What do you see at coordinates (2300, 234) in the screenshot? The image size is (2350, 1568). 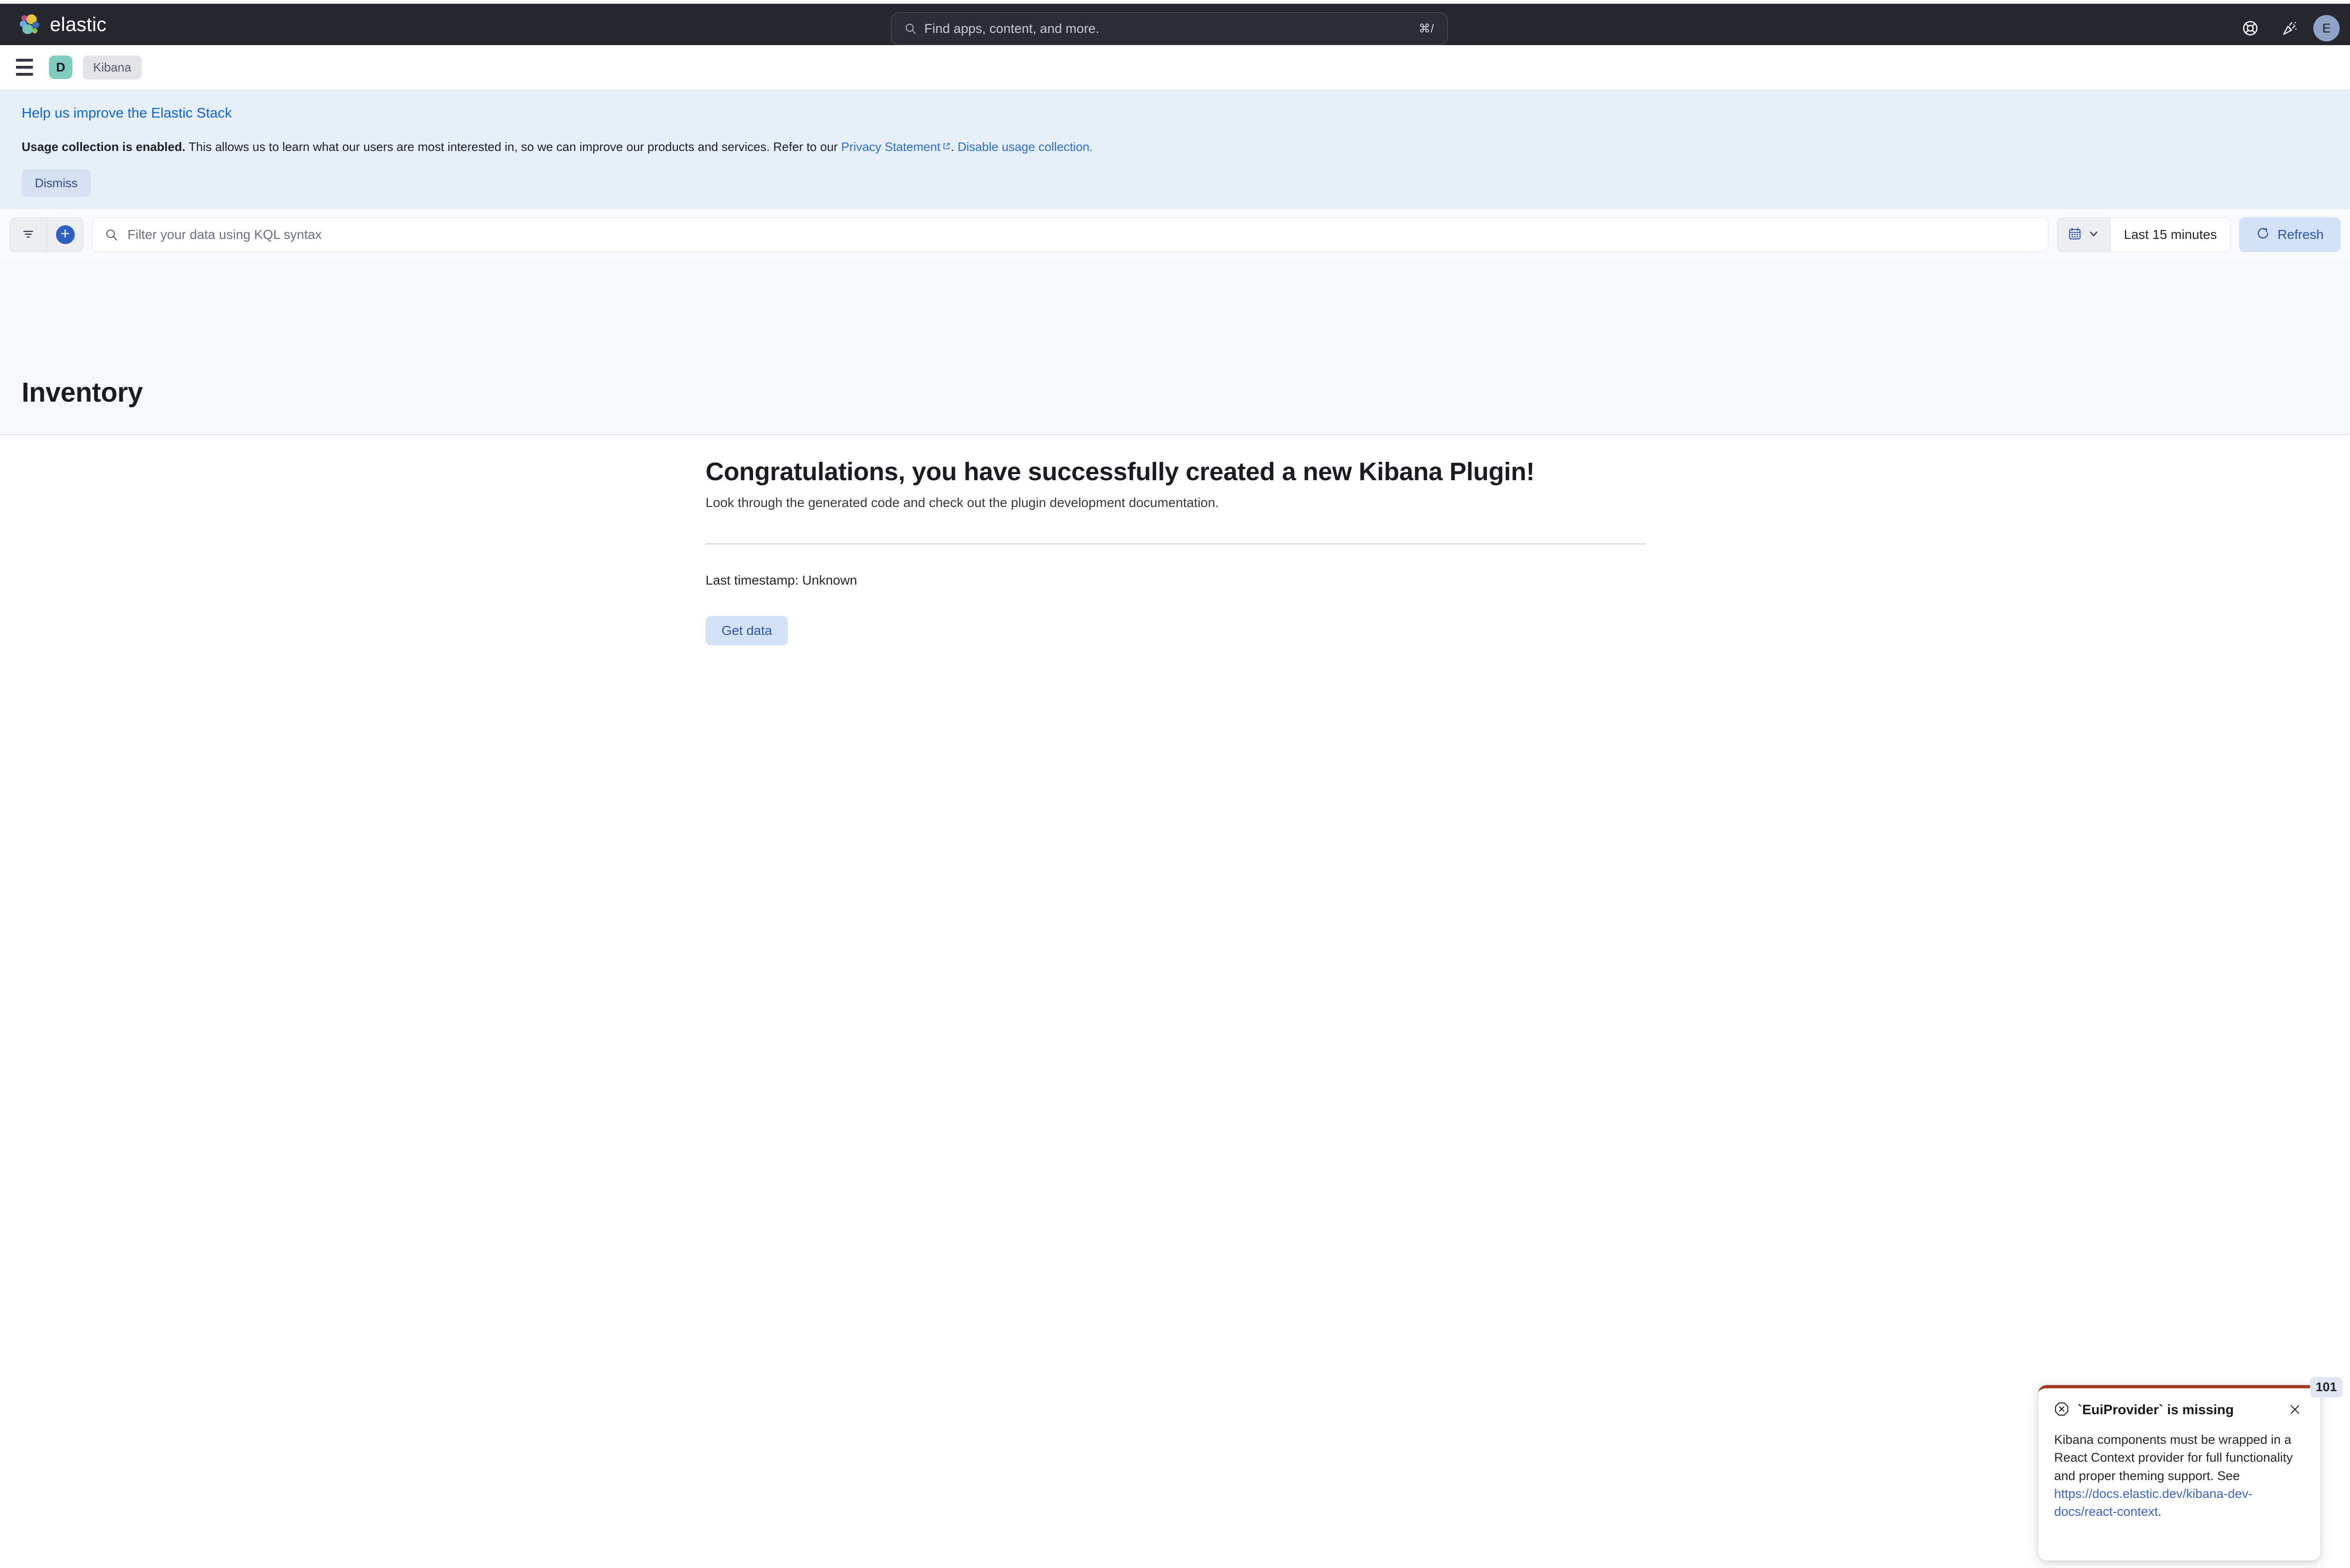 I see `refresh-label: Refresh` at bounding box center [2300, 234].